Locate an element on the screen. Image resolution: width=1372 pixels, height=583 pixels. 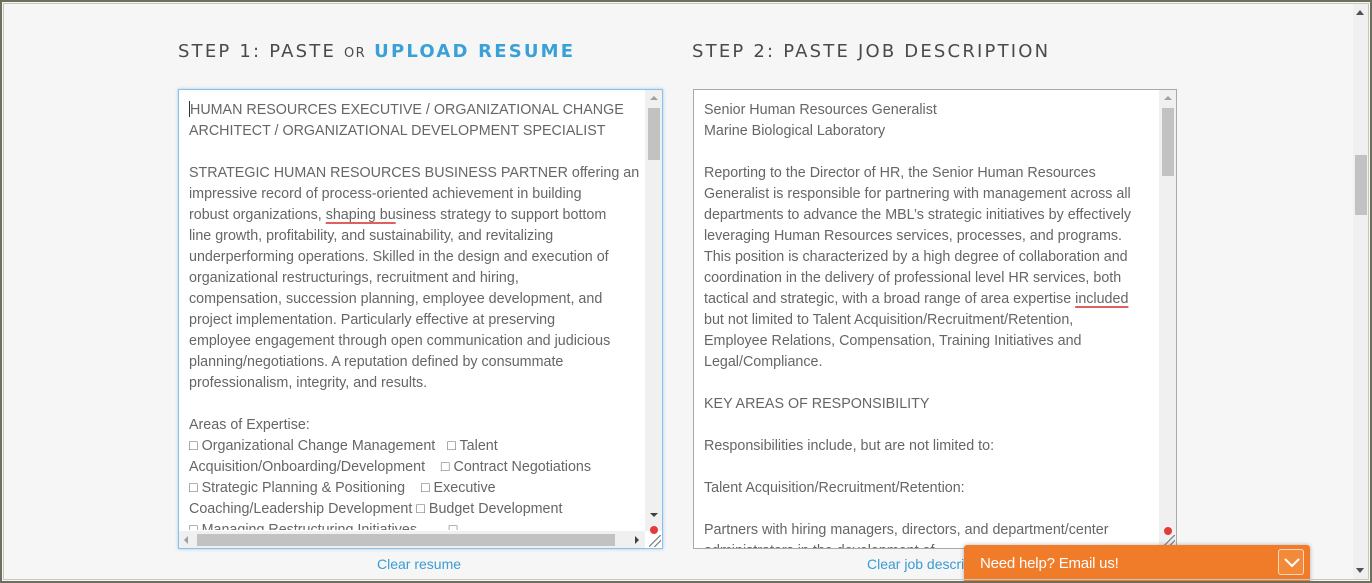
spellcheck-error: shaping bu is located at coordinates (361, 215).